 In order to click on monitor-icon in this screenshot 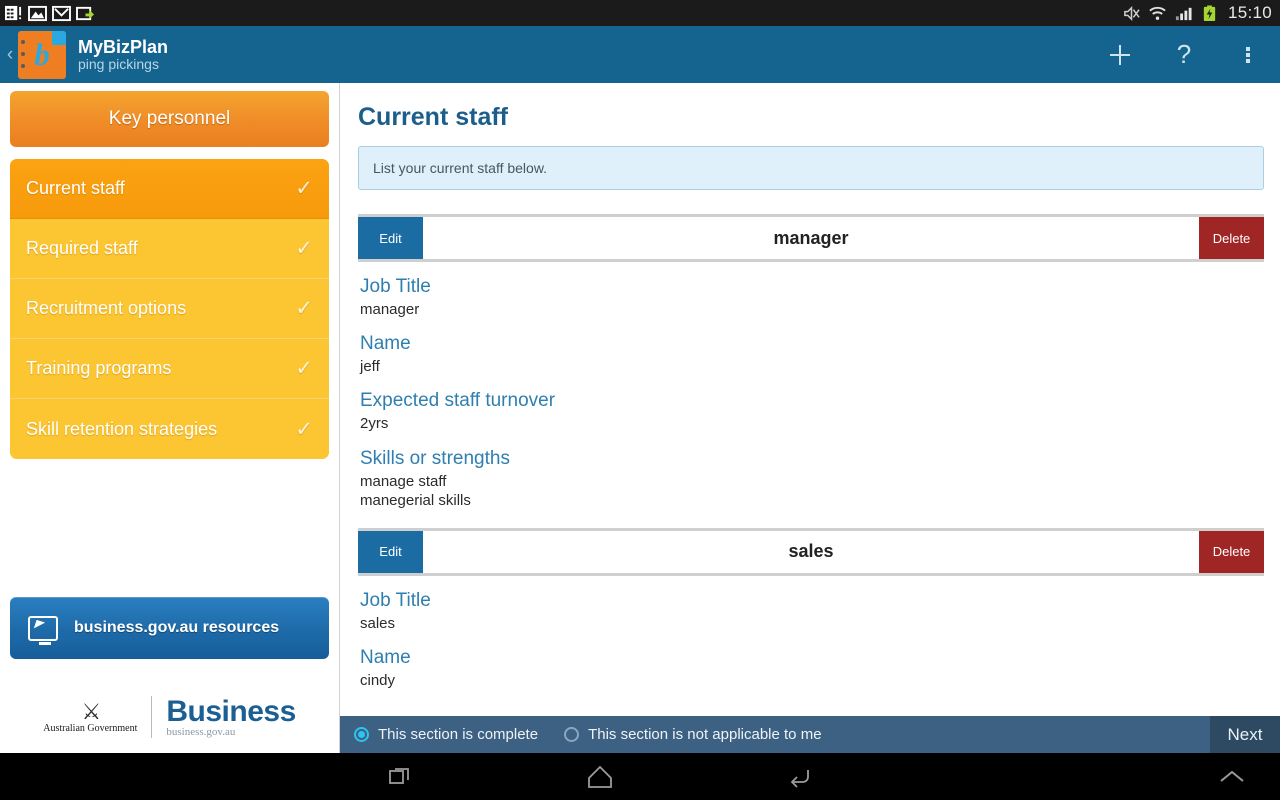, I will do `click(43, 630)`.